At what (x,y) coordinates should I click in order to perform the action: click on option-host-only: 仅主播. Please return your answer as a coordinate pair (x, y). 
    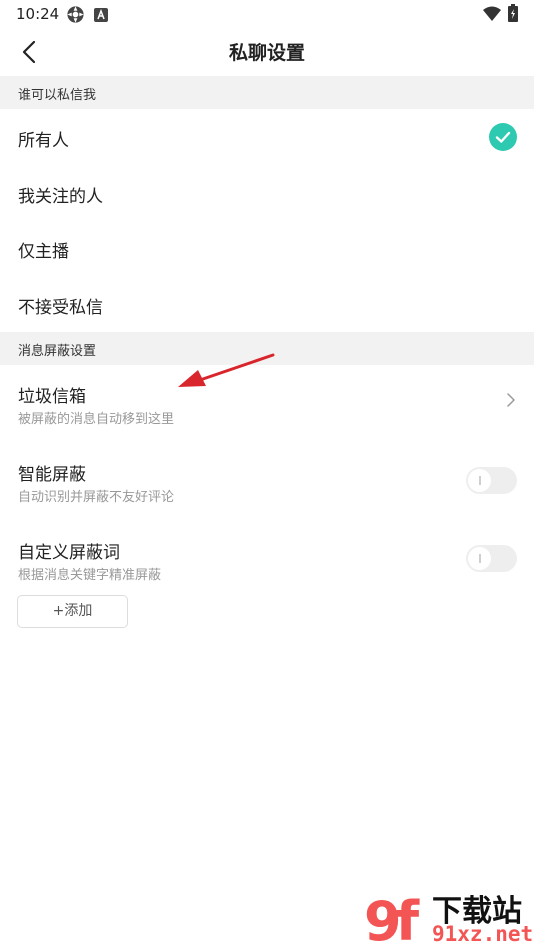
    Looking at the image, I should click on (267, 248).